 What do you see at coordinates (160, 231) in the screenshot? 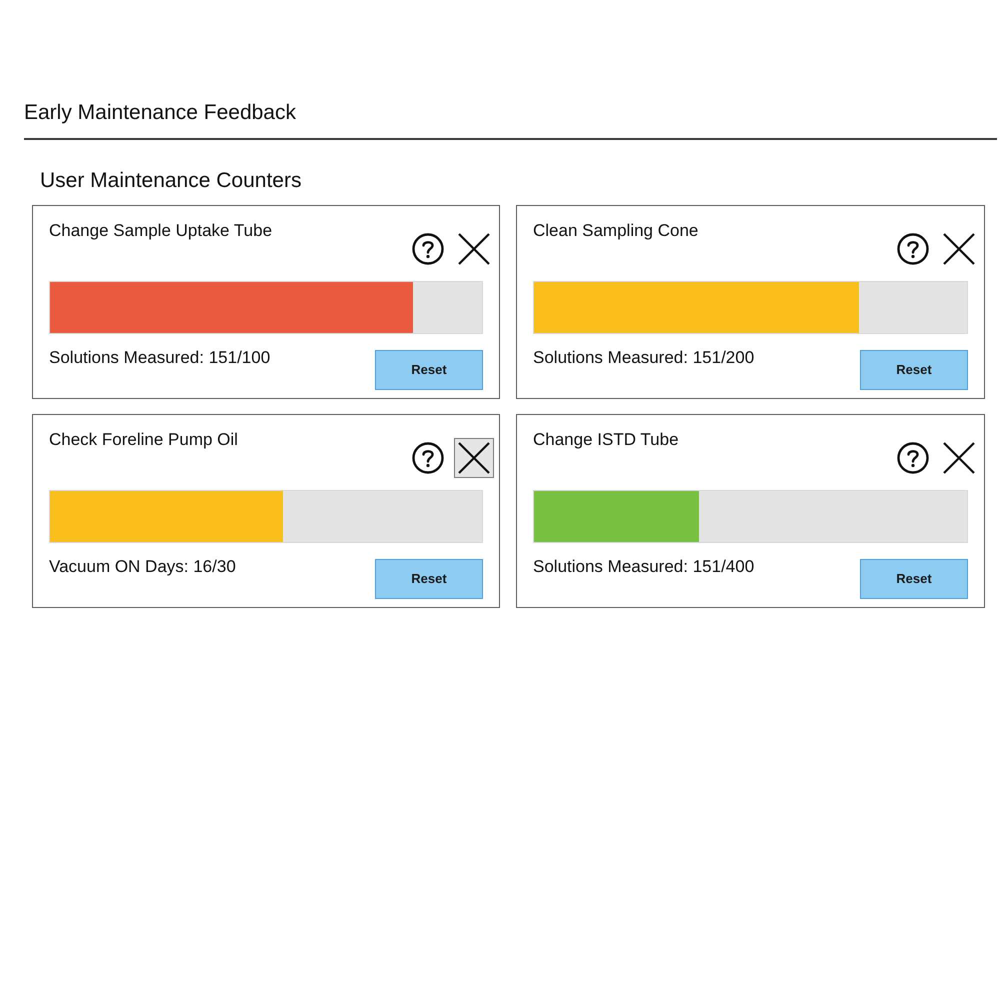
I see `counter-title: Change Sample Uptake Tube` at bounding box center [160, 231].